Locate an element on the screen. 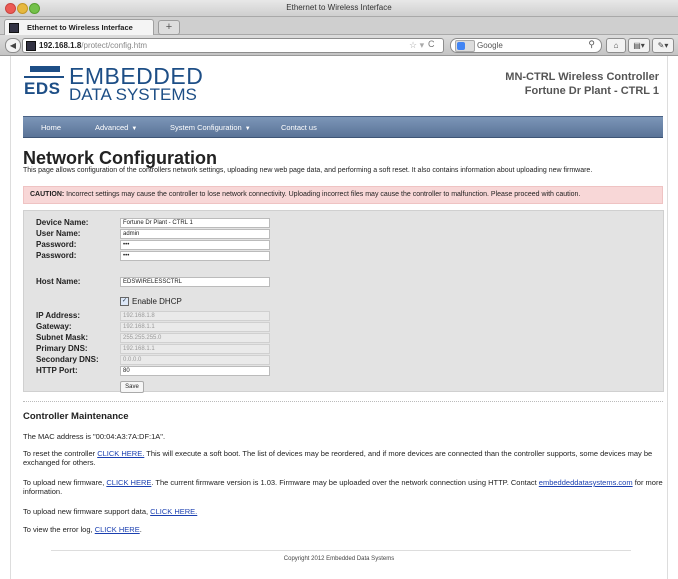 This screenshot has height=579, width=678. url-bar: 192.168.1.8/protect/config.htm ☆ ▾ C is located at coordinates (233, 45).